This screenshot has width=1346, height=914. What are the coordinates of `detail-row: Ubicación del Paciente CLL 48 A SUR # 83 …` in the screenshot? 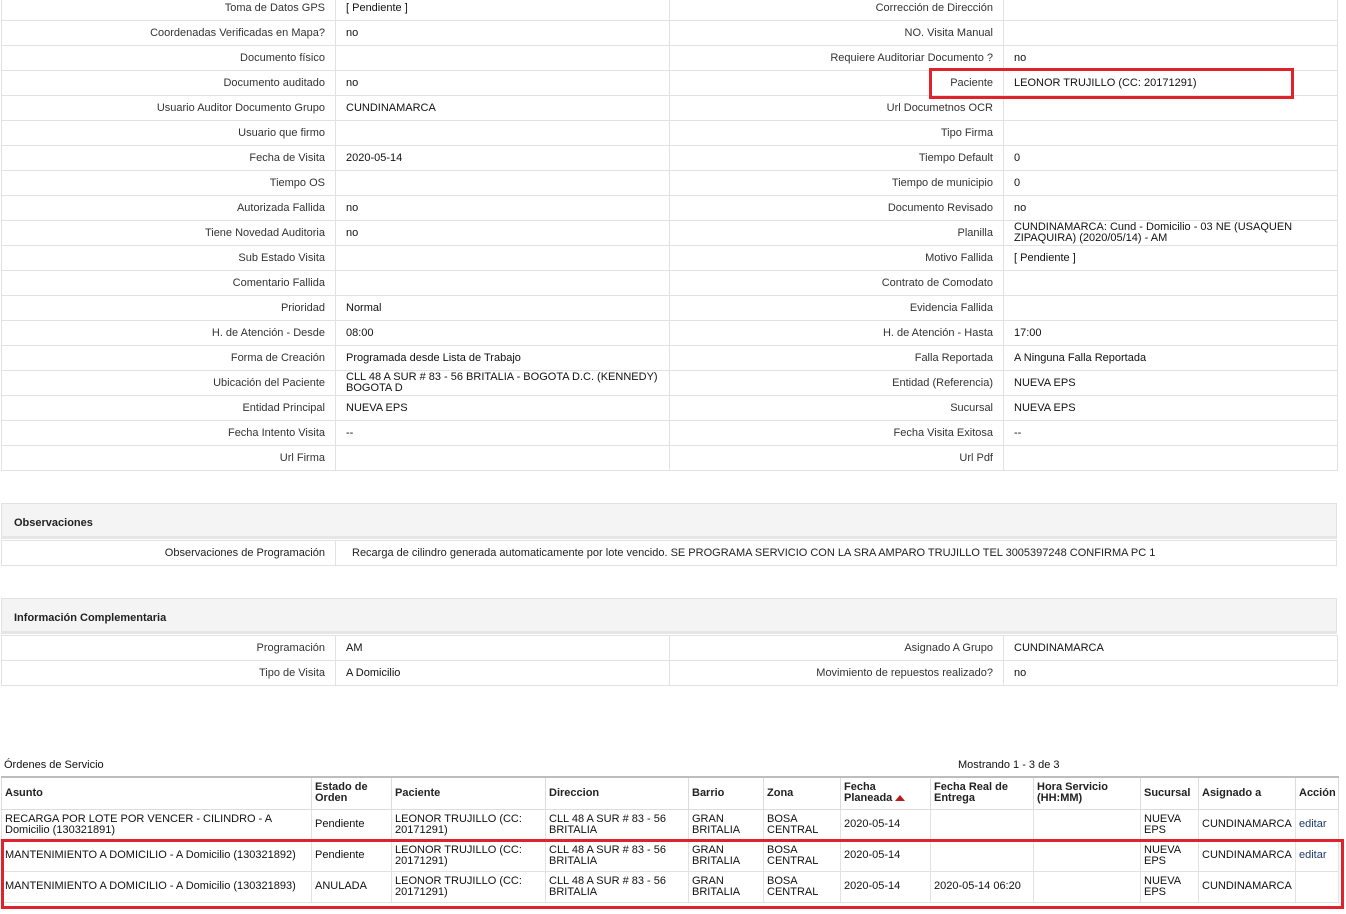 It's located at (669, 383).